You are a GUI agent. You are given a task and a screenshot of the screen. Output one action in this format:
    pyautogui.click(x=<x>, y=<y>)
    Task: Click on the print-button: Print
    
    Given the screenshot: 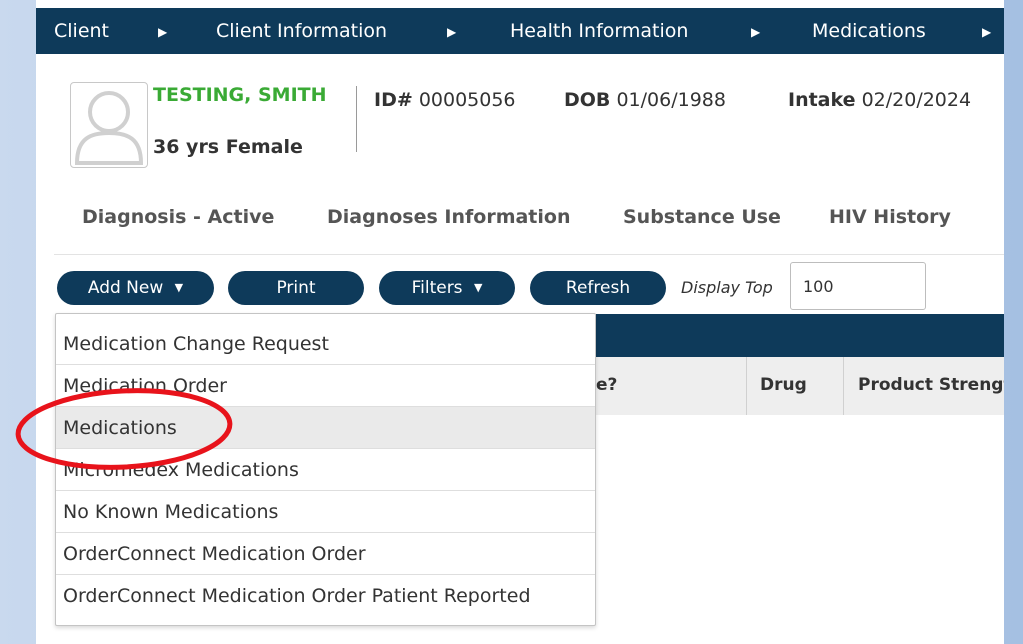 What is the action you would take?
    pyautogui.click(x=296, y=288)
    